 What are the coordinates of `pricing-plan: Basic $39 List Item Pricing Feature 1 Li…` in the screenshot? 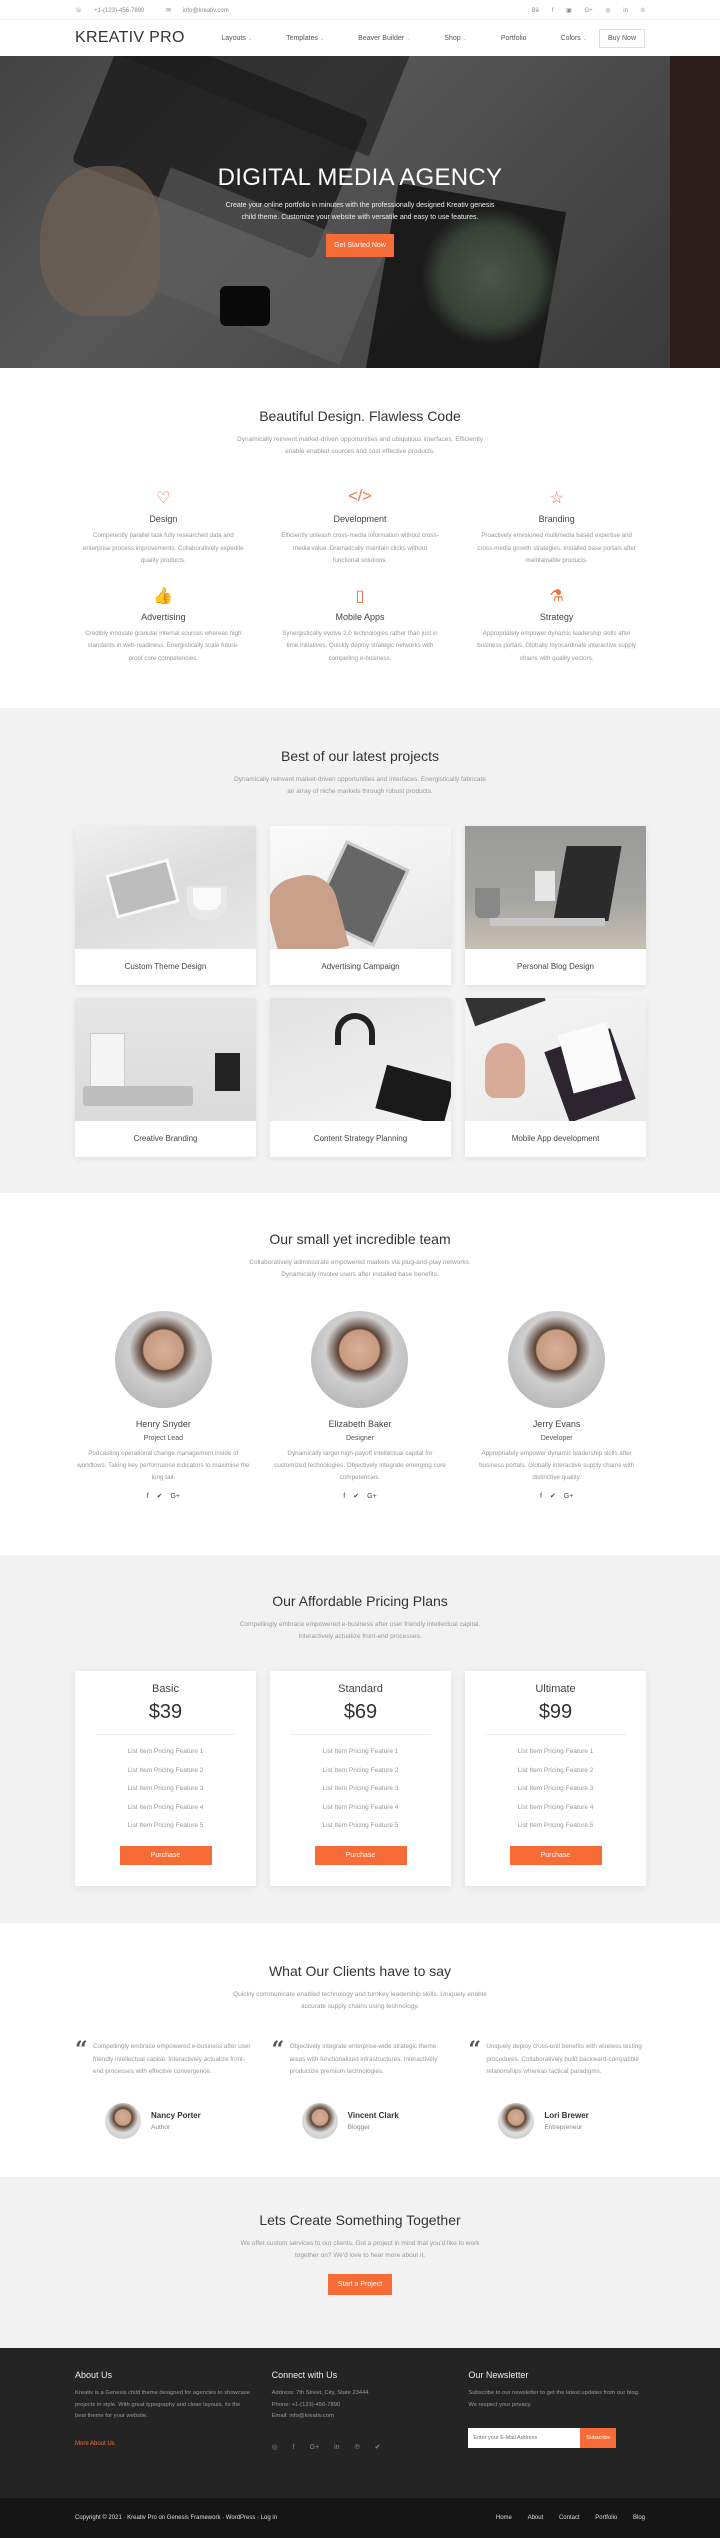 It's located at (165, 1778).